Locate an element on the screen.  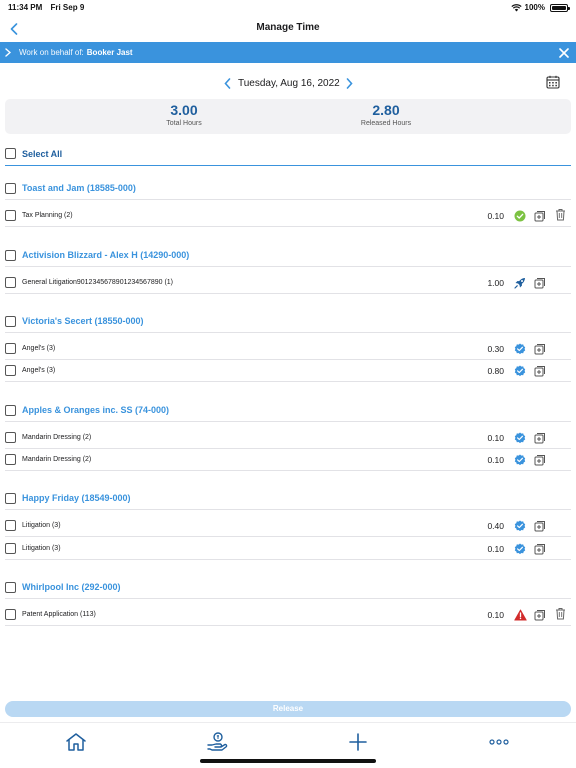
released-hours-label: Released Hours is located at coordinates (386, 123).